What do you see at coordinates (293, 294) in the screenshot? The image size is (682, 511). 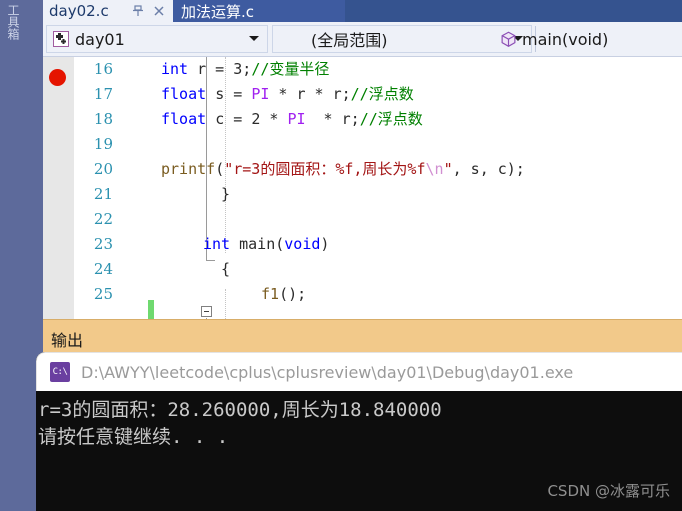 I see `code-token: ();` at bounding box center [293, 294].